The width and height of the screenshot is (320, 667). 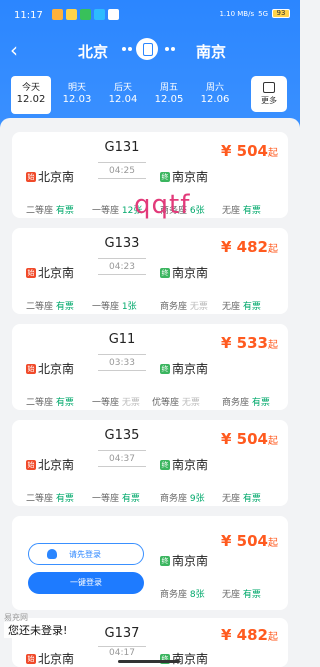 I want to click on duration: 04:23, so click(x=122, y=267).